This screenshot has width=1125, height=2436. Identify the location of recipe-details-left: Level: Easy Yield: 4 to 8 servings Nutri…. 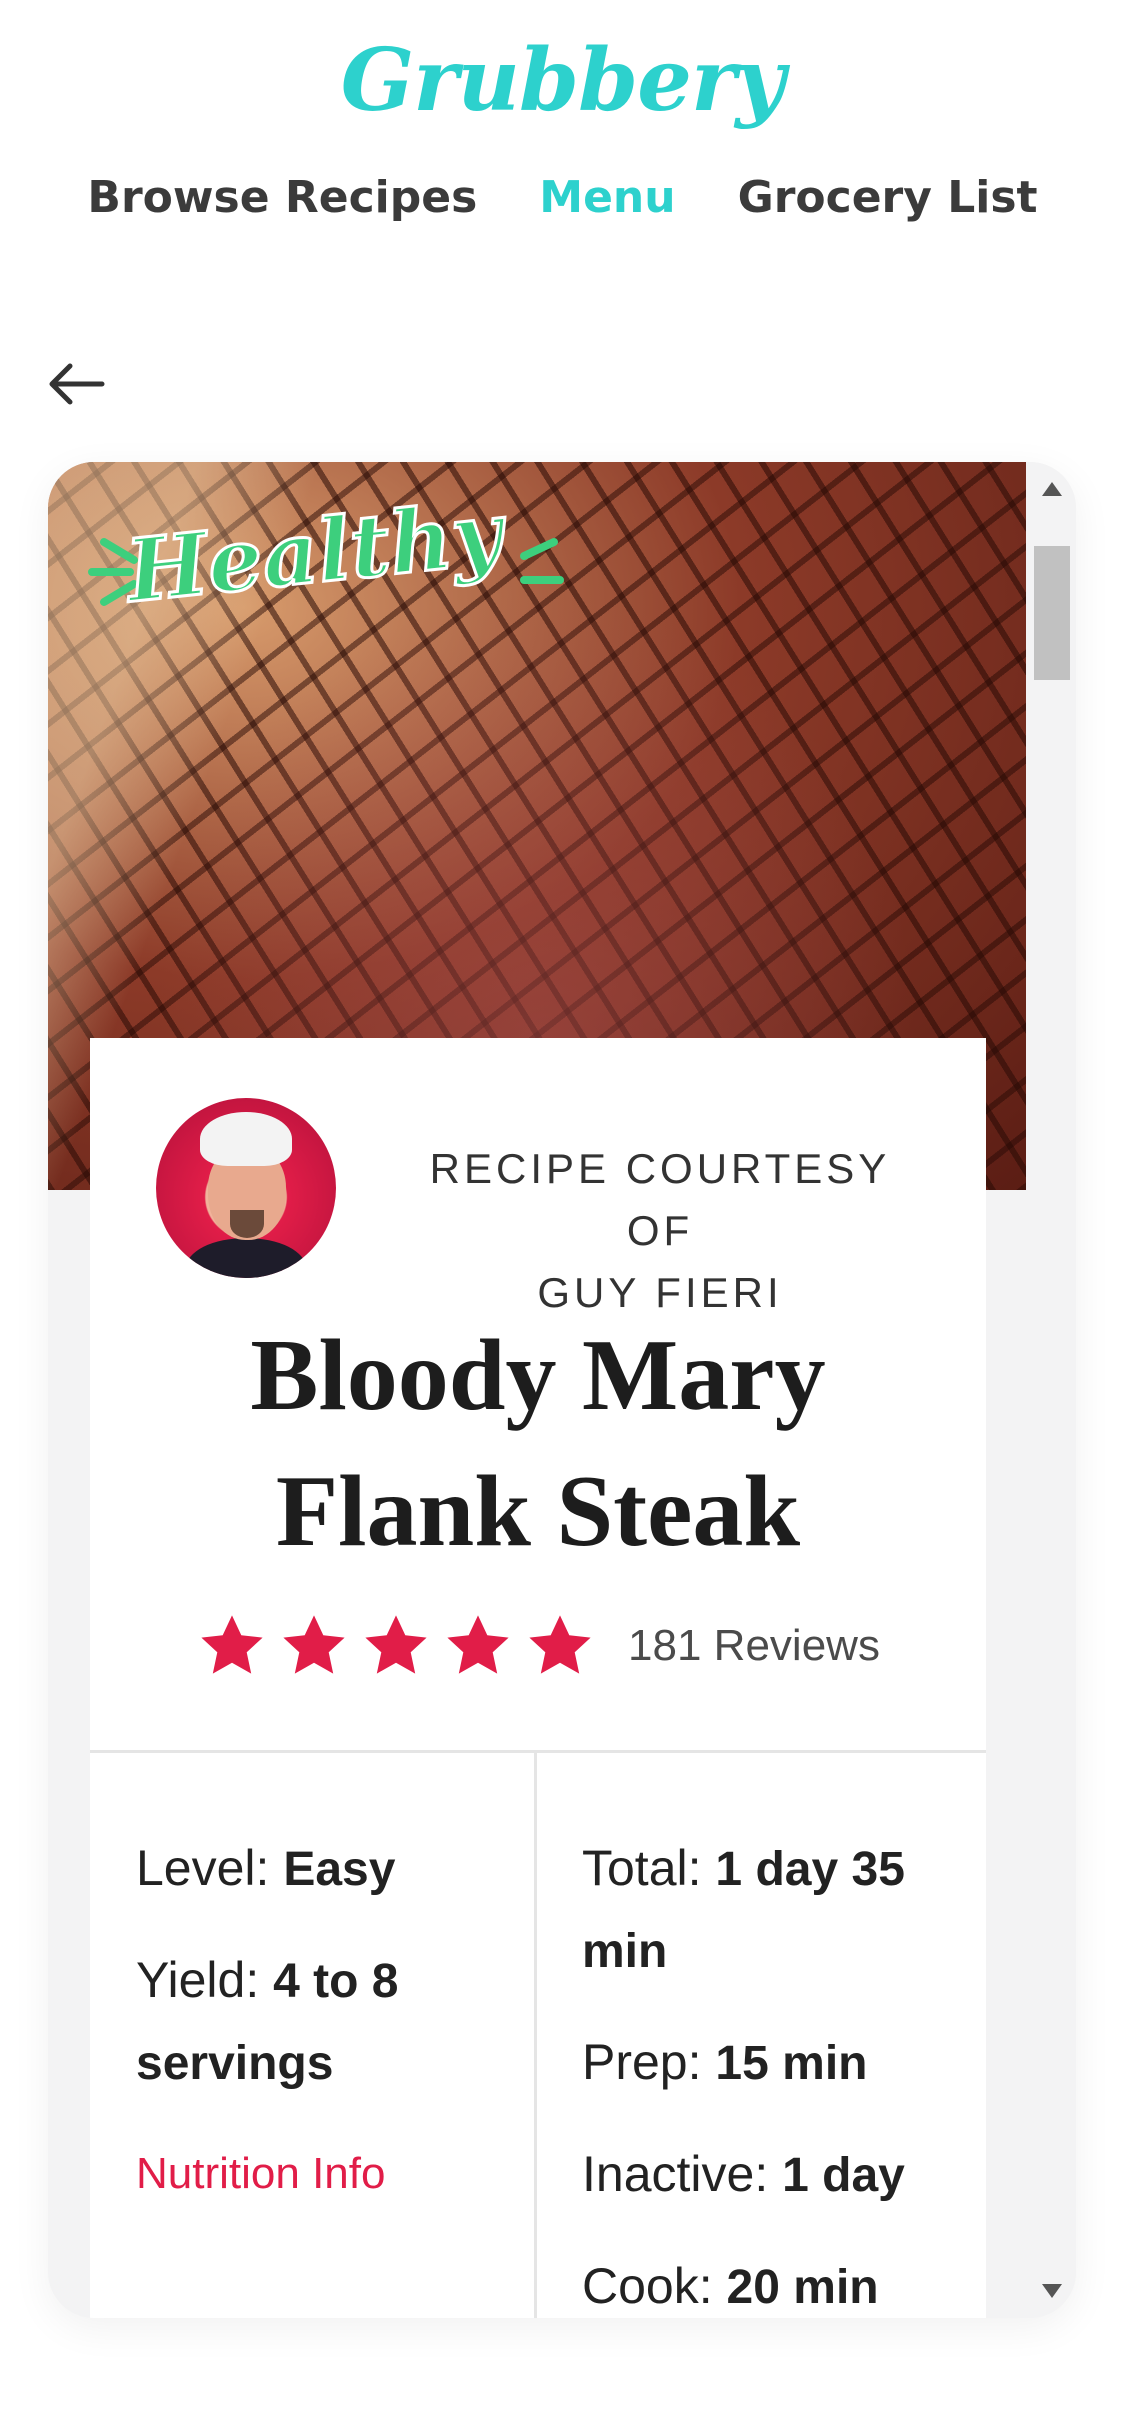
(326, 2036).